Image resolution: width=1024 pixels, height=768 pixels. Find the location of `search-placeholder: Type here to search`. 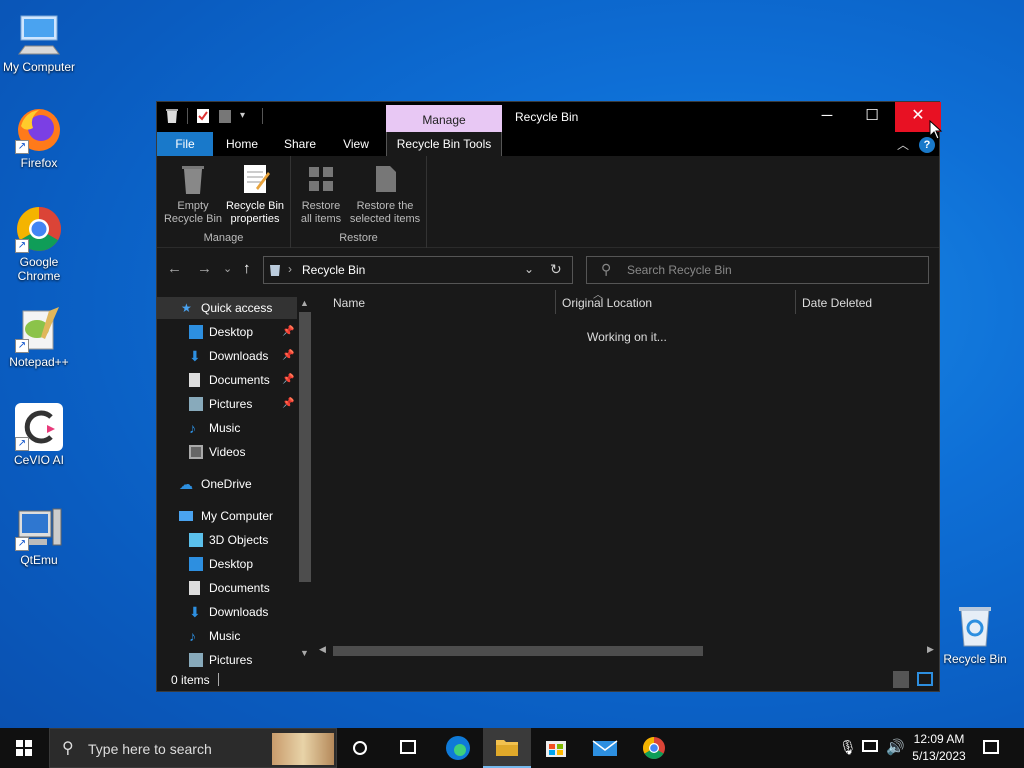

search-placeholder: Type here to search is located at coordinates (150, 749).